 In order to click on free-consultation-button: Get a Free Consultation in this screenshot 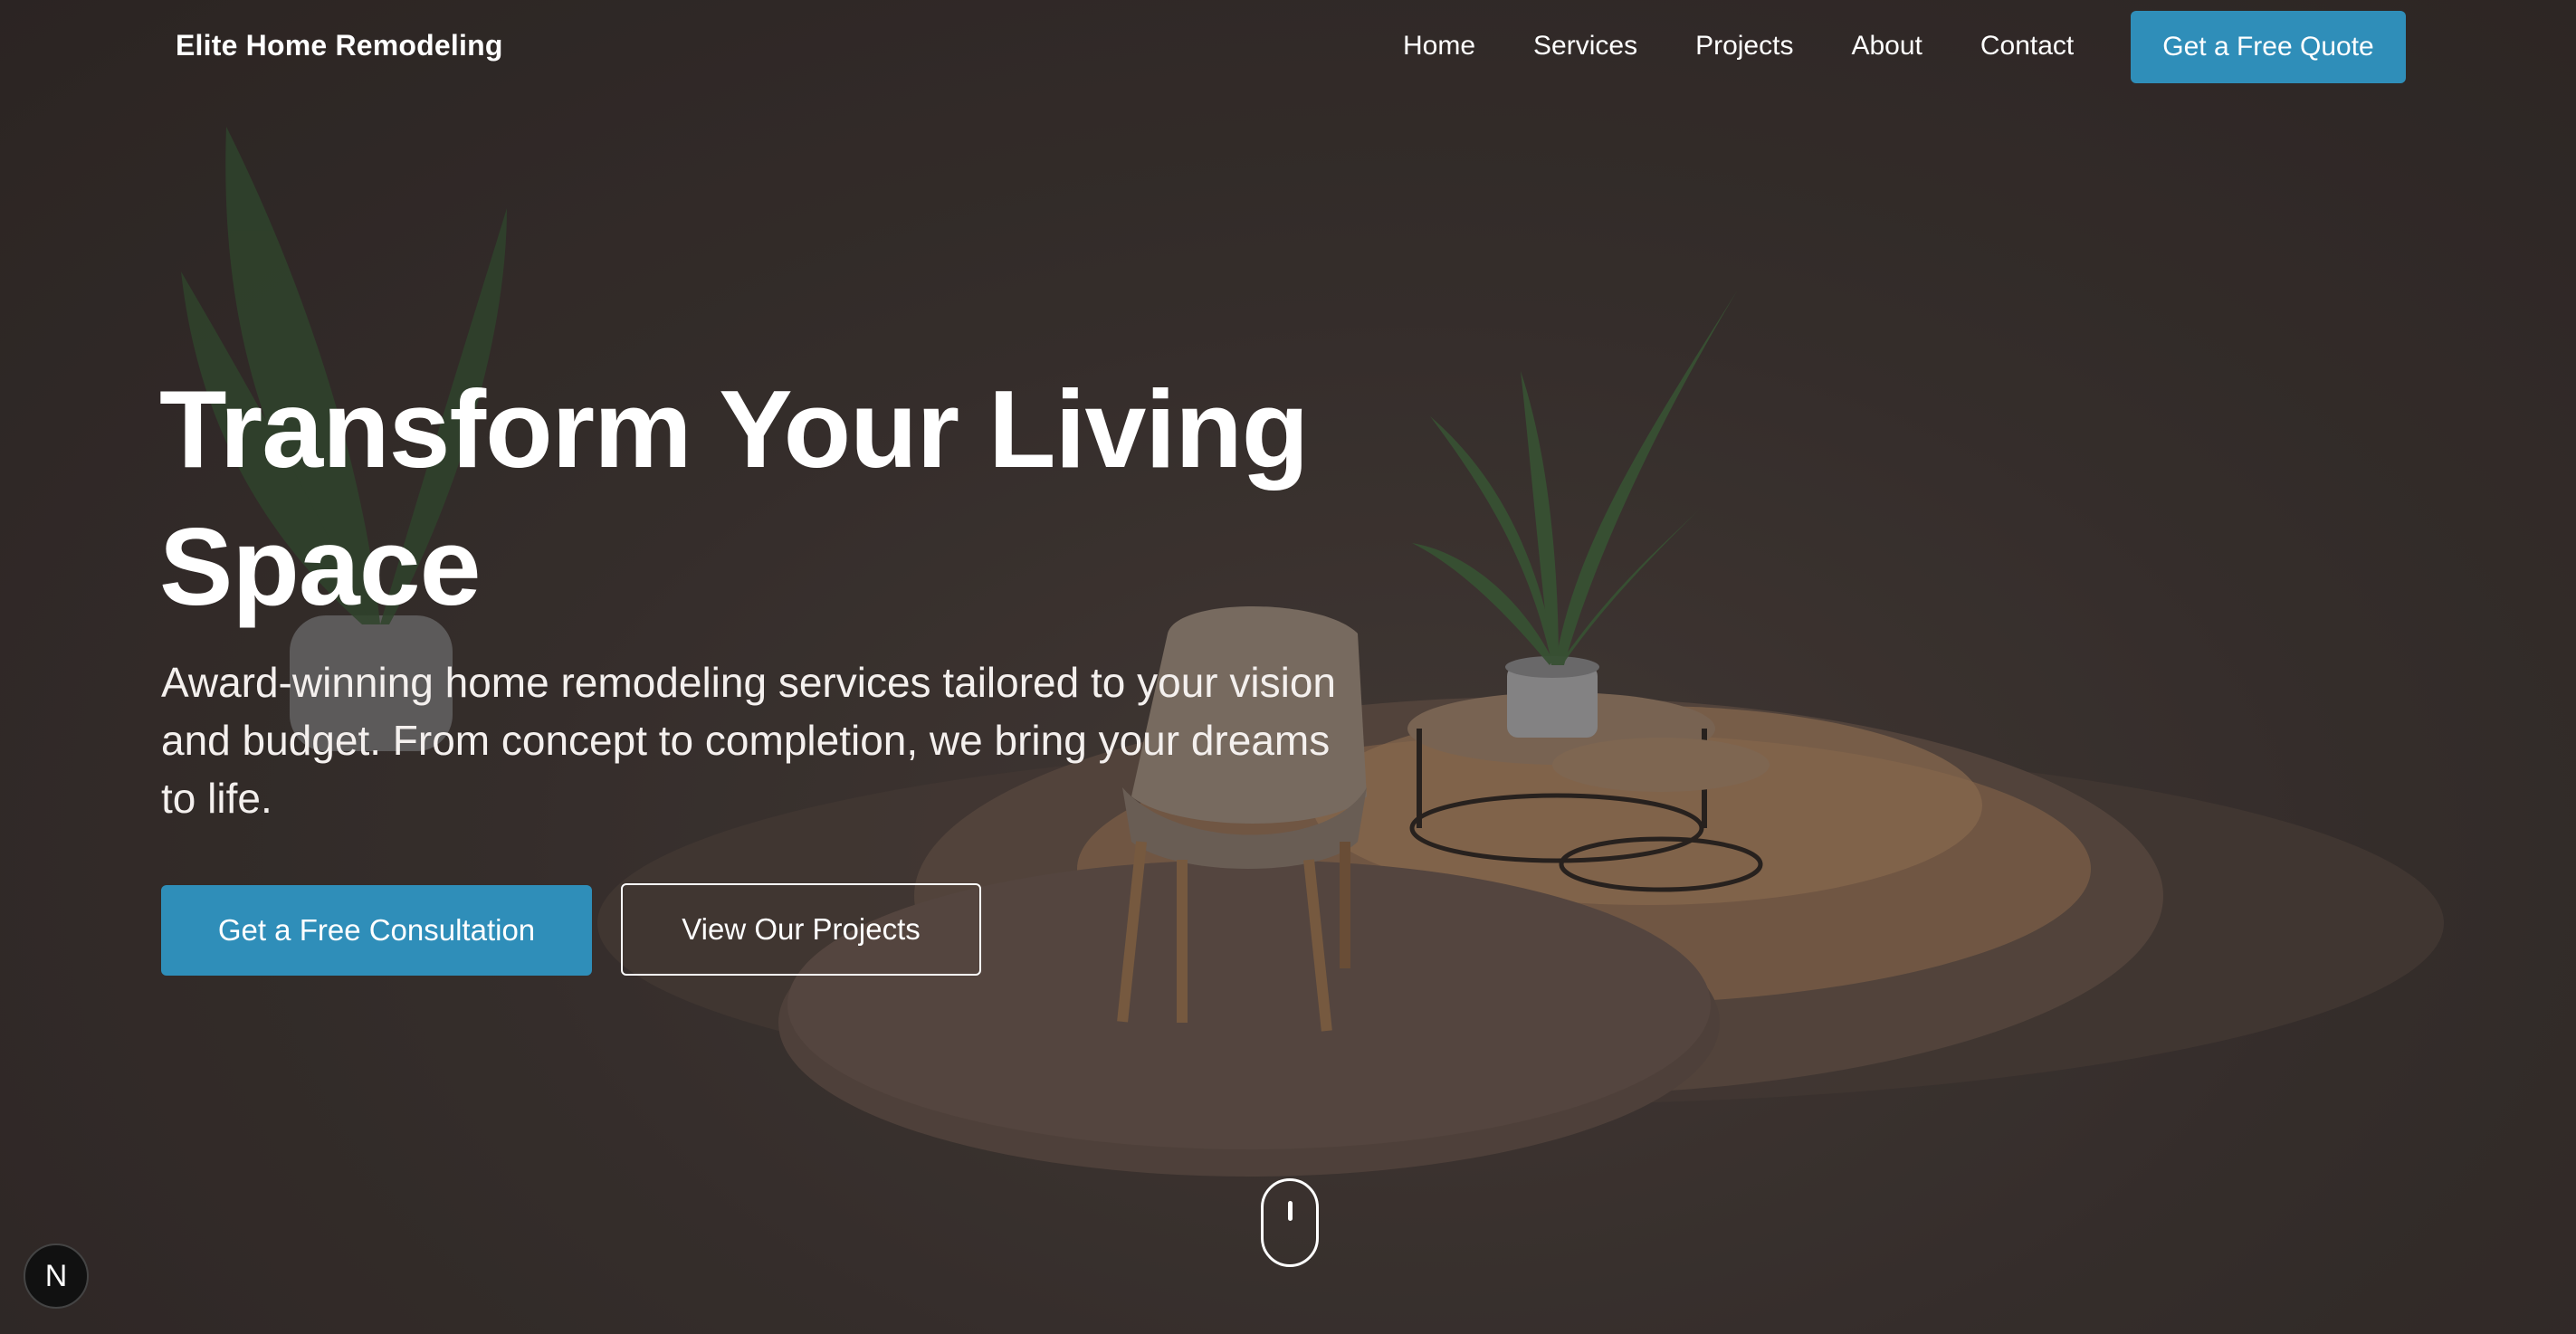, I will do `click(377, 930)`.